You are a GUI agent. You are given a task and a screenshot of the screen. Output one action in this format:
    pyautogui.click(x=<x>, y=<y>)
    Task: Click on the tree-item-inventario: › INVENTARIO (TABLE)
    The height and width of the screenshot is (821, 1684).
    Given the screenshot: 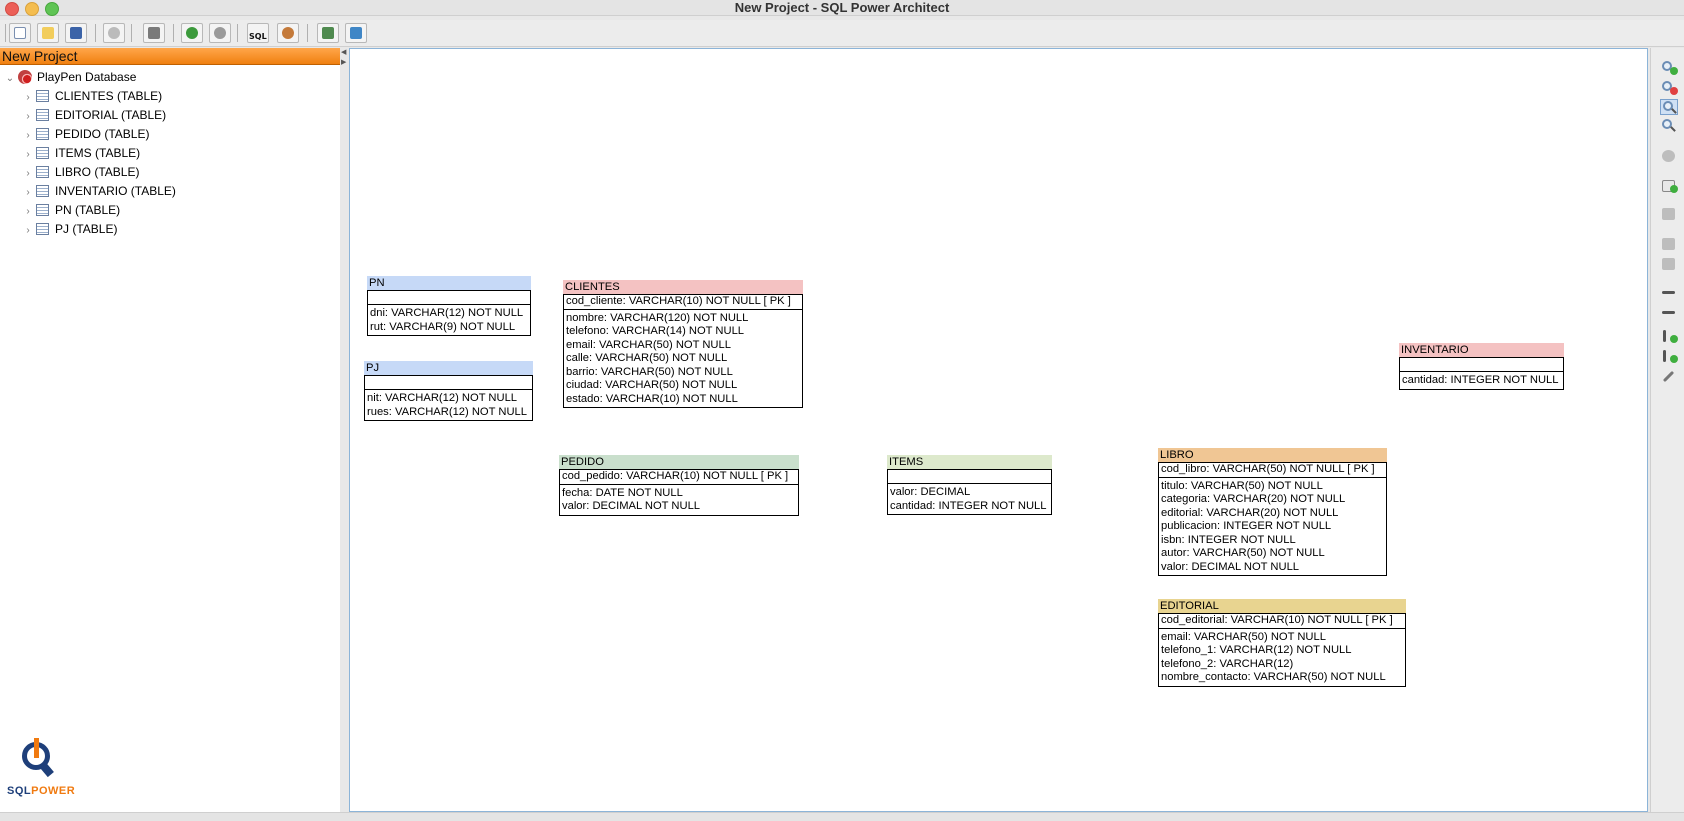 What is the action you would take?
    pyautogui.click(x=98, y=191)
    